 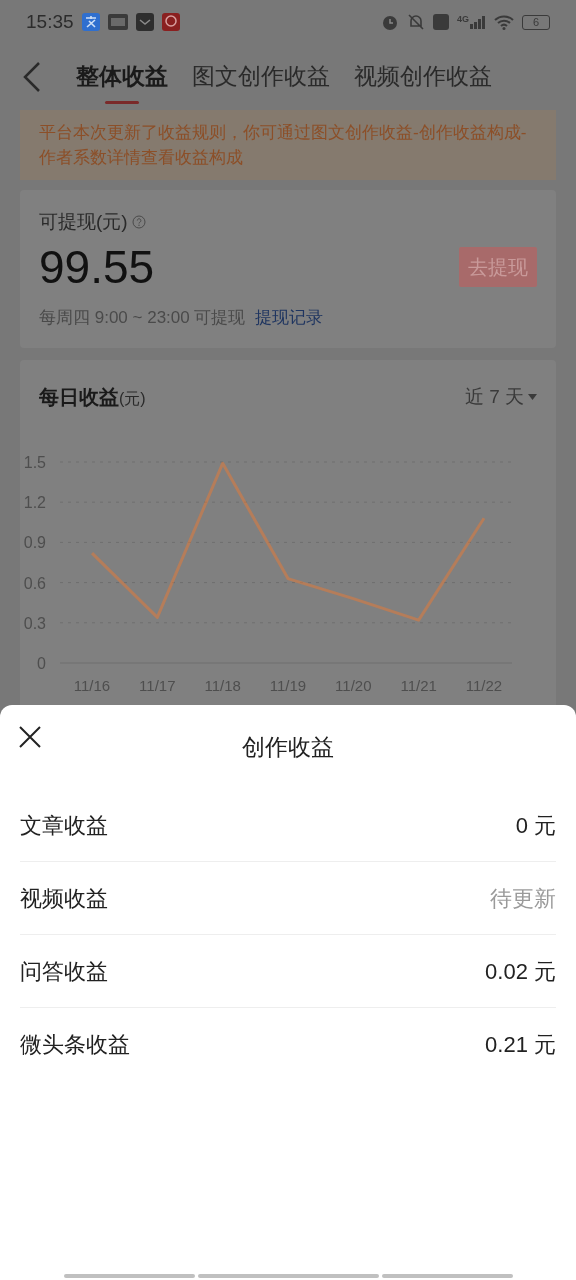 I want to click on wifi-icon, so click(x=504, y=22).